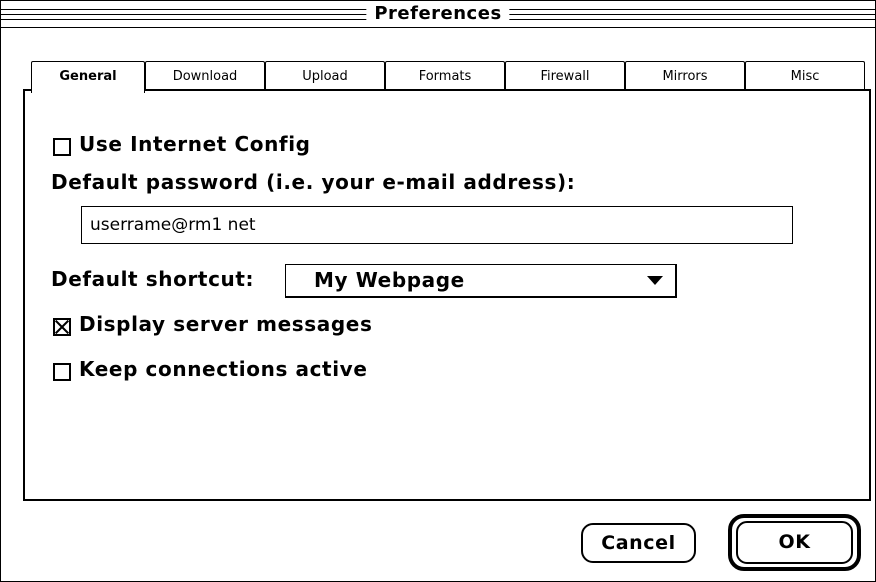  I want to click on tab-download: Download, so click(205, 76).